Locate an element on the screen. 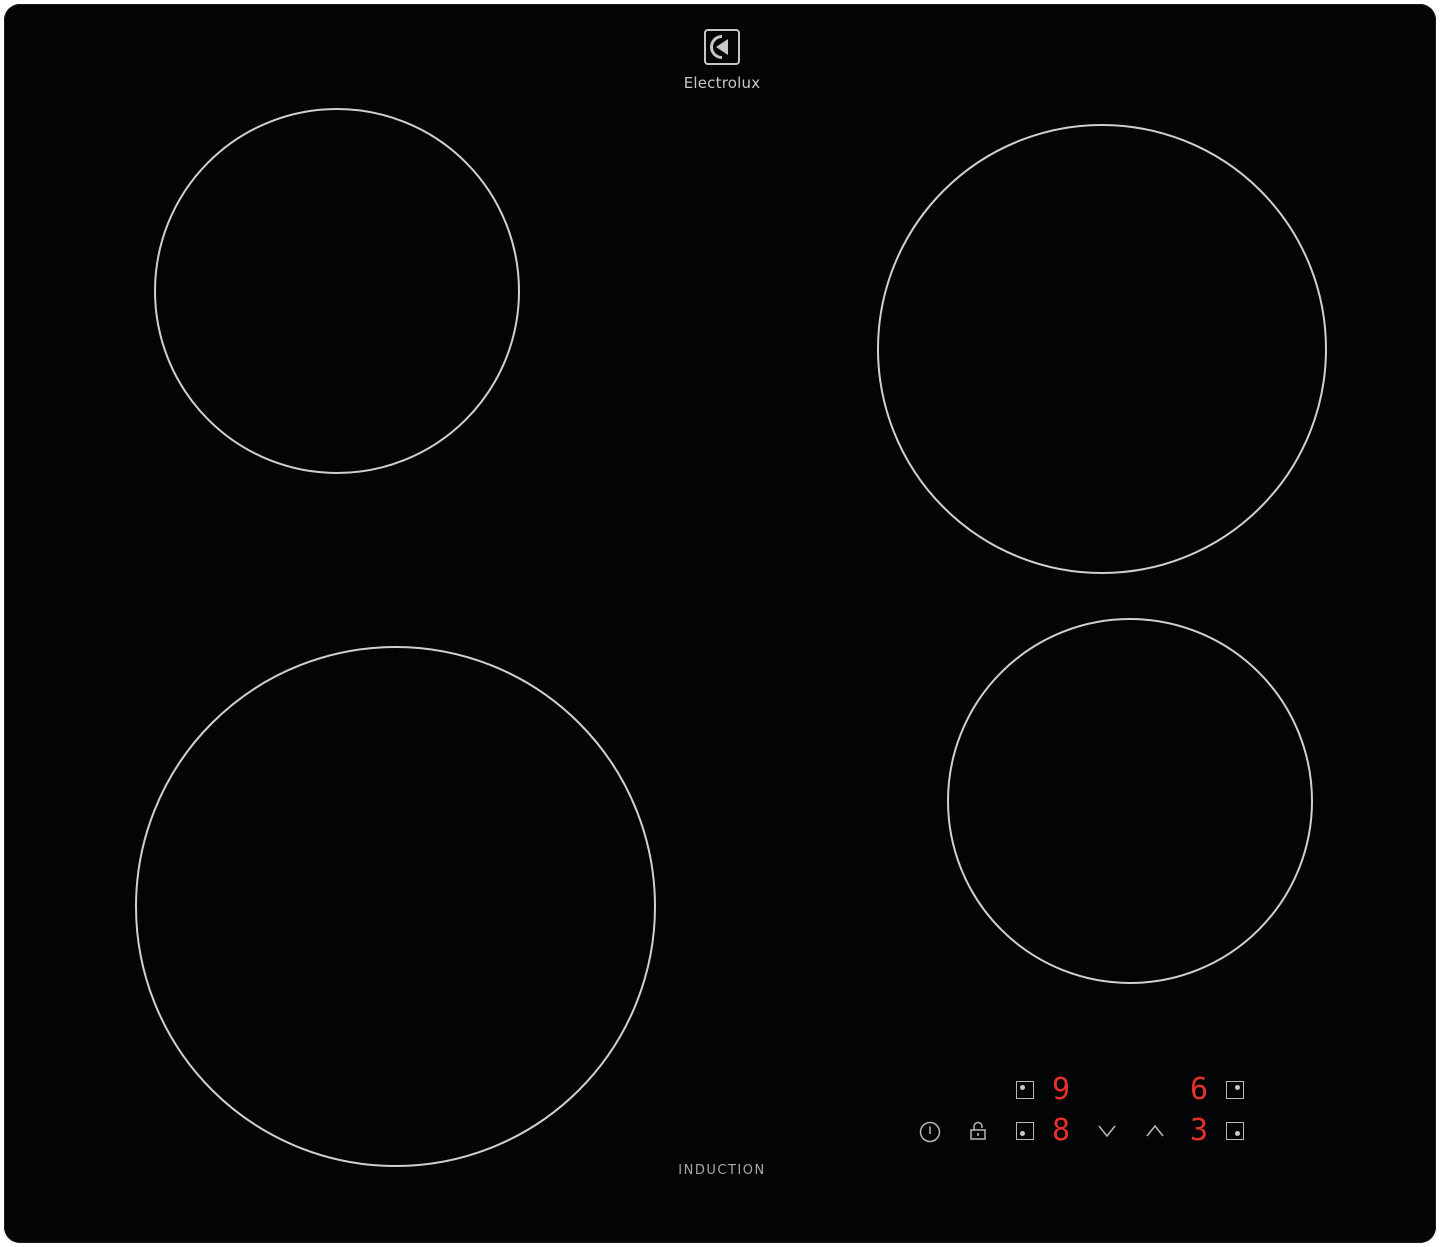  chevron-up-icon is located at coordinates (1155, 1131).